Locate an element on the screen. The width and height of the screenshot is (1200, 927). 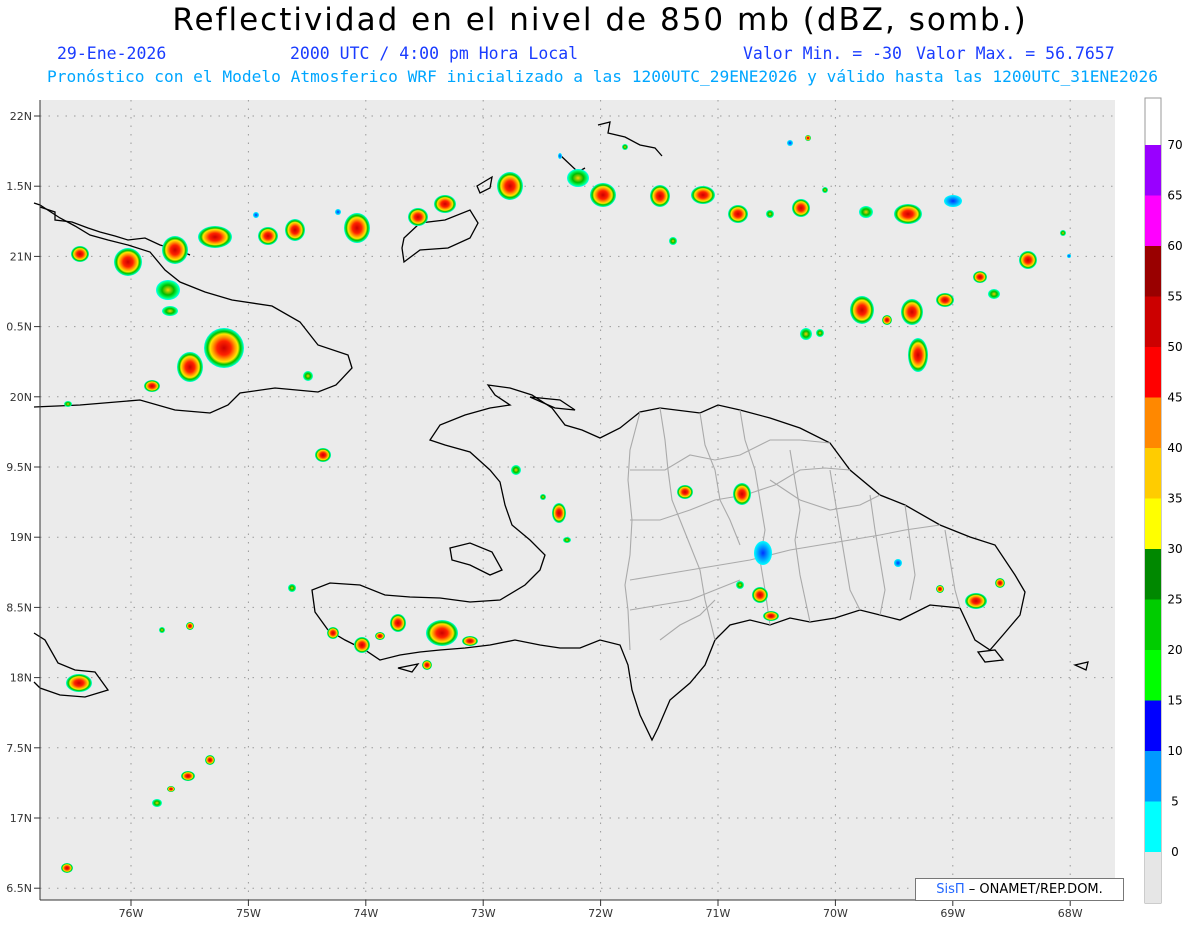
colorbar-label: 20 is located at coordinates (1174, 650).